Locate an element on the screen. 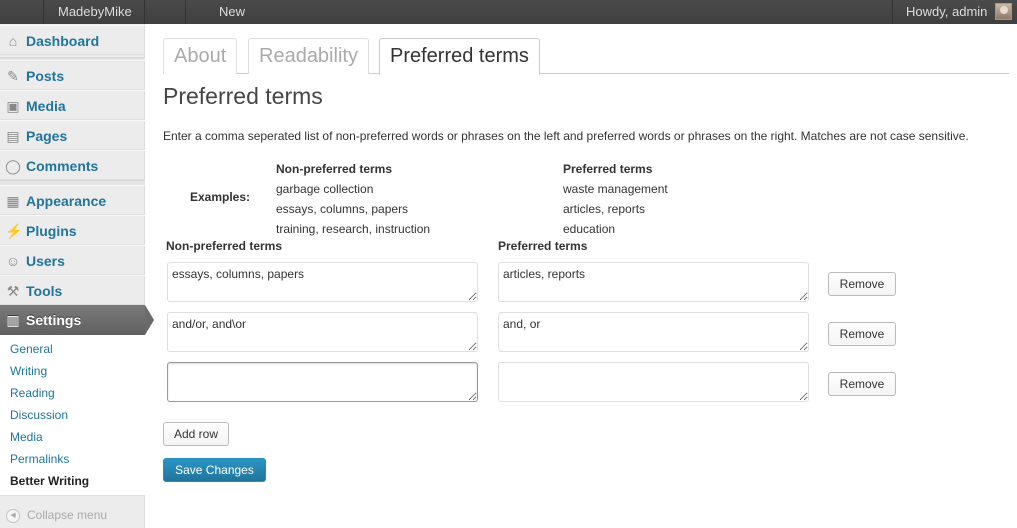 Image resolution: width=1017 pixels, height=528 pixels. collapse-menu-label: Collapse menu is located at coordinates (67, 515).